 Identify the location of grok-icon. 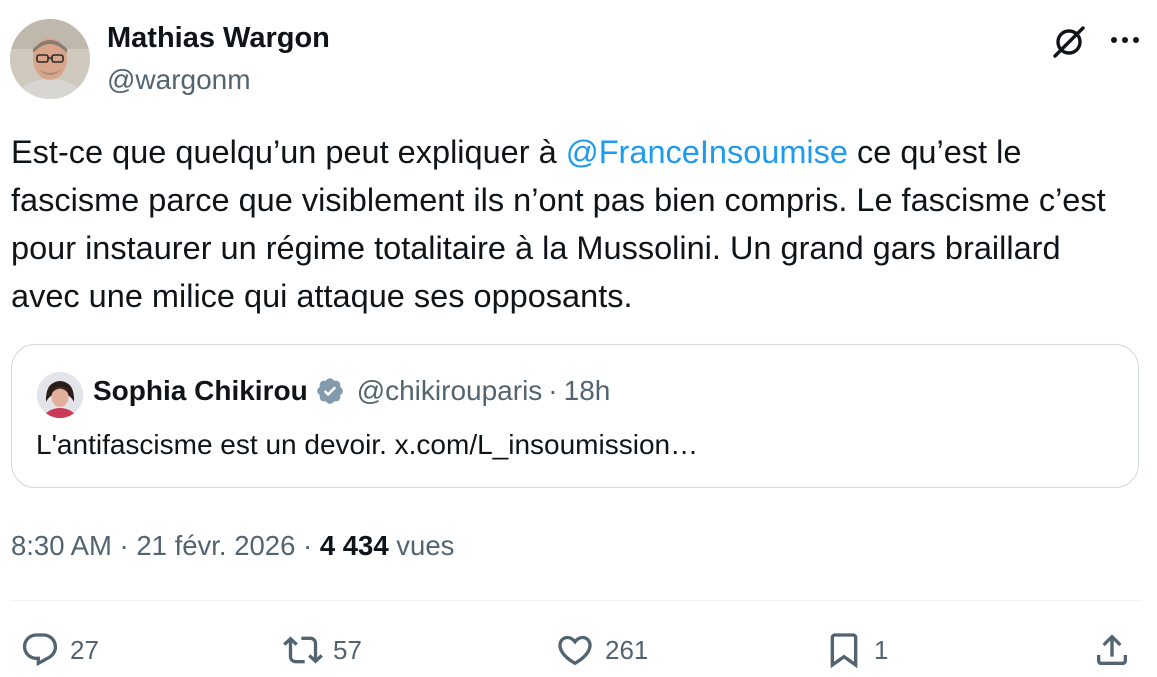
(1069, 42).